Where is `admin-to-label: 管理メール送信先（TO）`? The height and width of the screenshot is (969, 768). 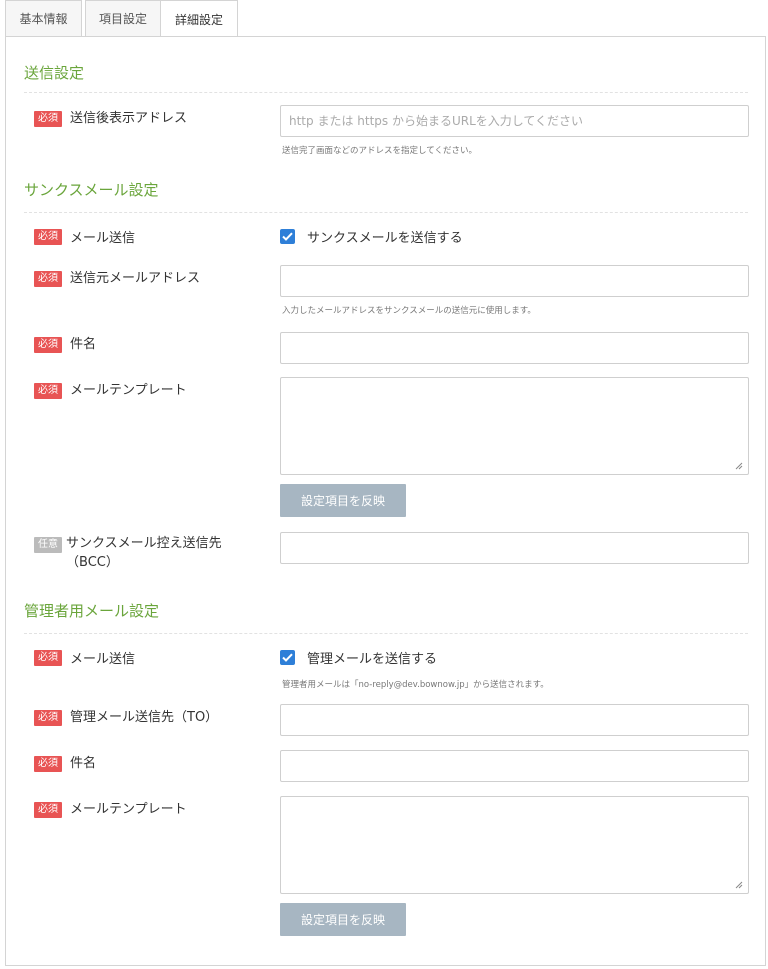 admin-to-label: 管理メール送信先（TO） is located at coordinates (144, 717).